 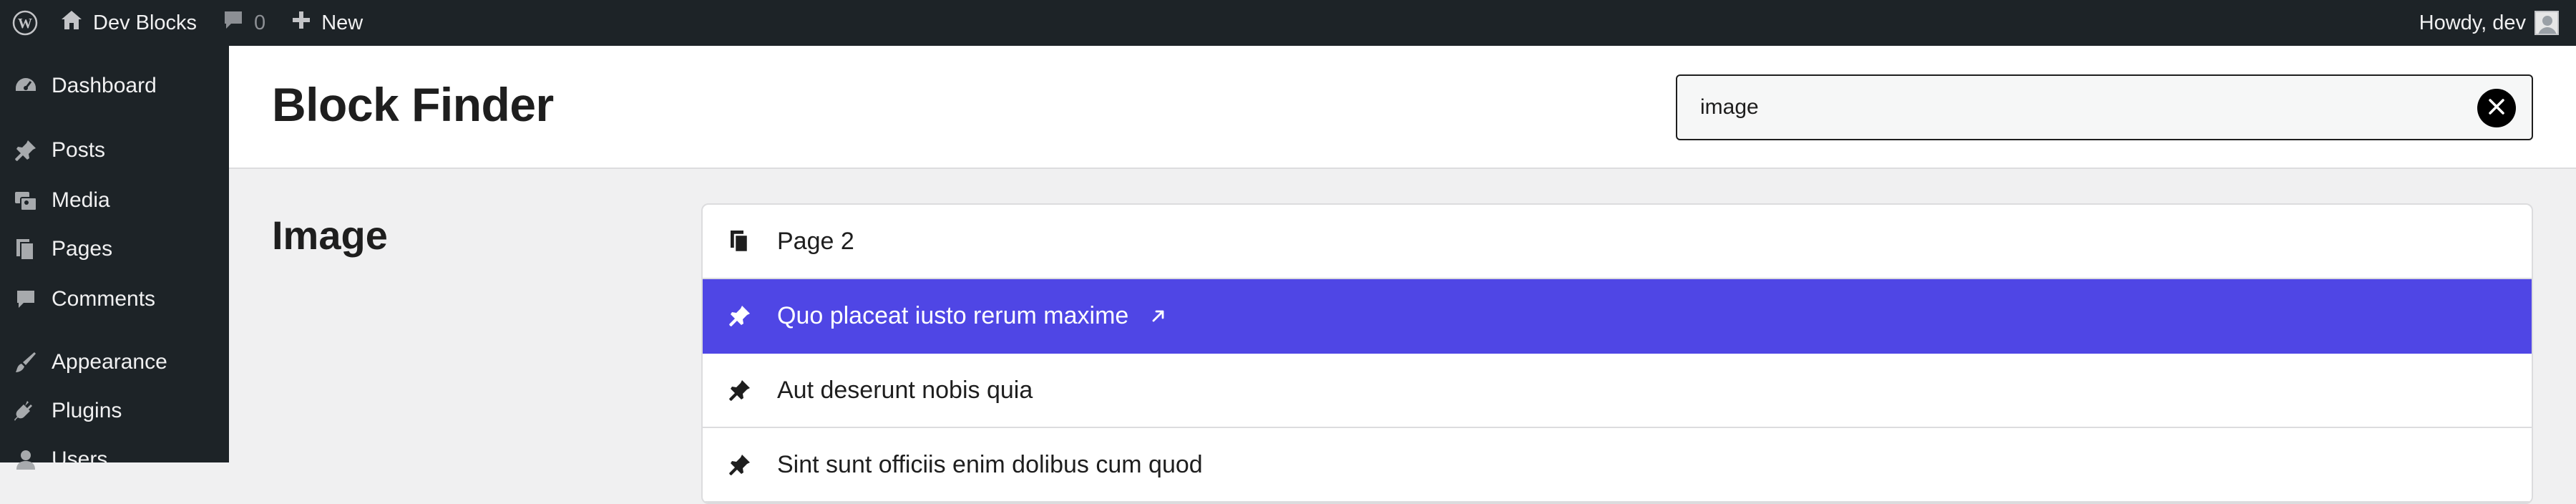 I want to click on sidebar-item-label: Appearance, so click(x=109, y=362).